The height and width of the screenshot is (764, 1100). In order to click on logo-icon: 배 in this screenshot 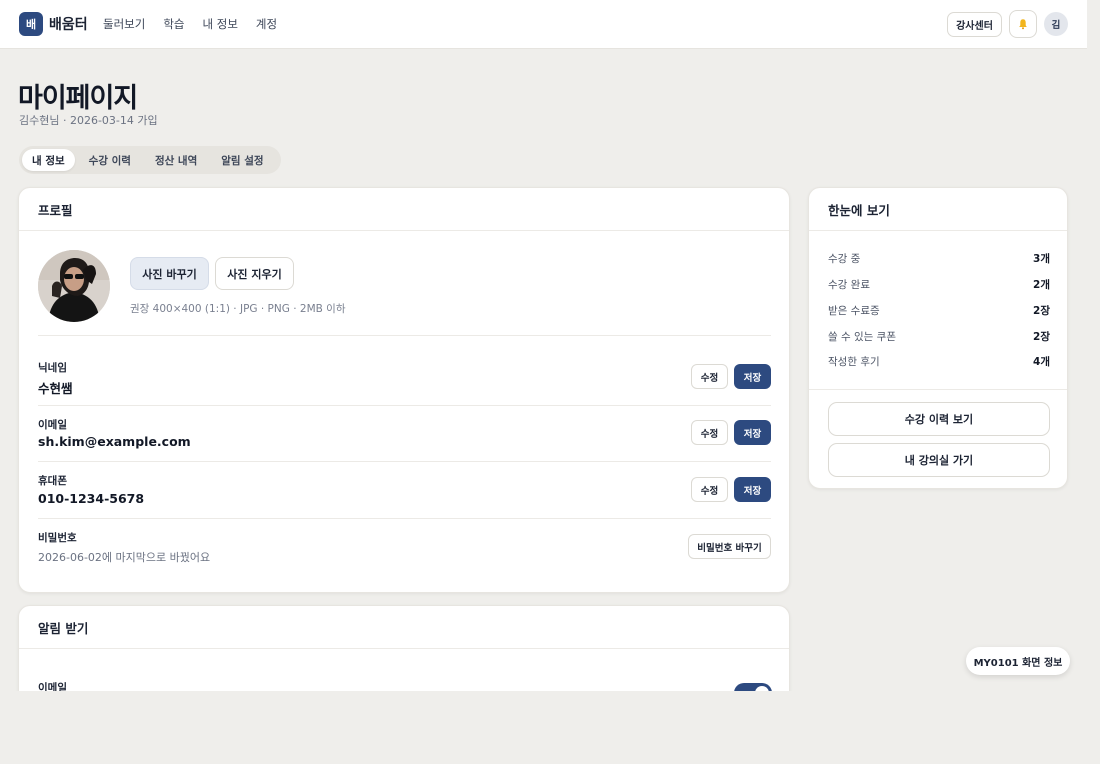, I will do `click(31, 24)`.